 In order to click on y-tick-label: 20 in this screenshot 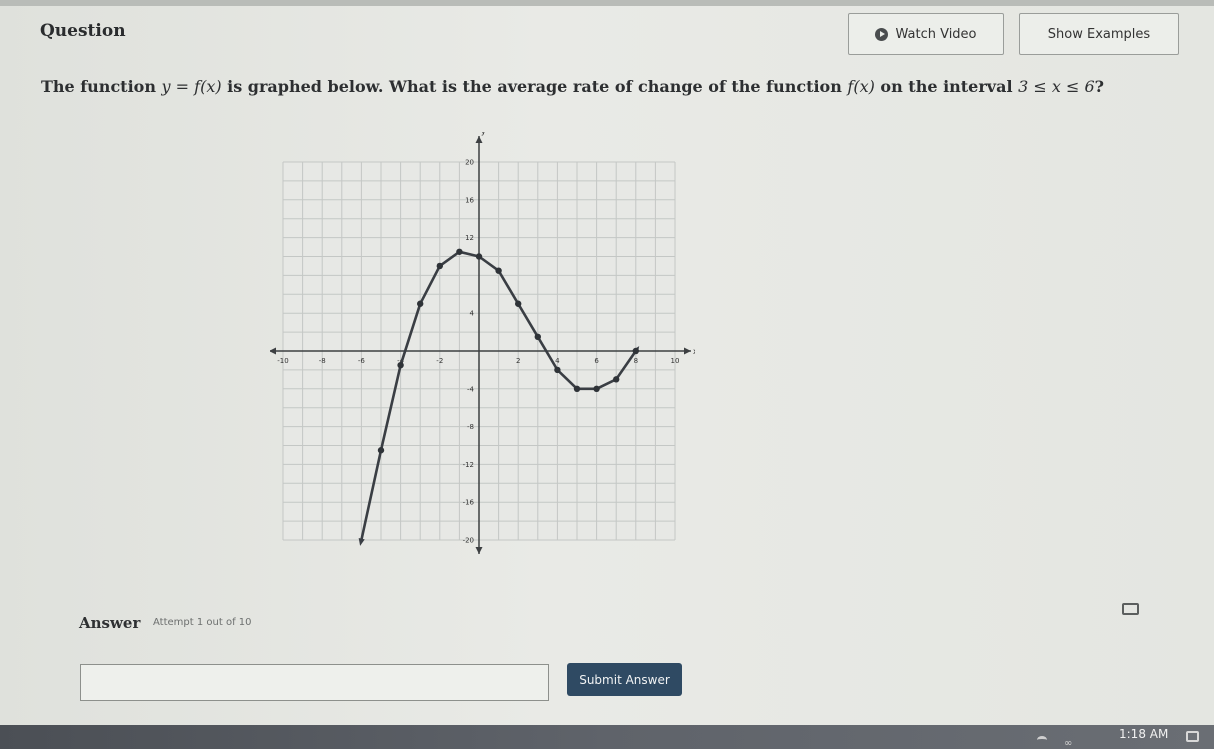, I will do `click(469, 163)`.